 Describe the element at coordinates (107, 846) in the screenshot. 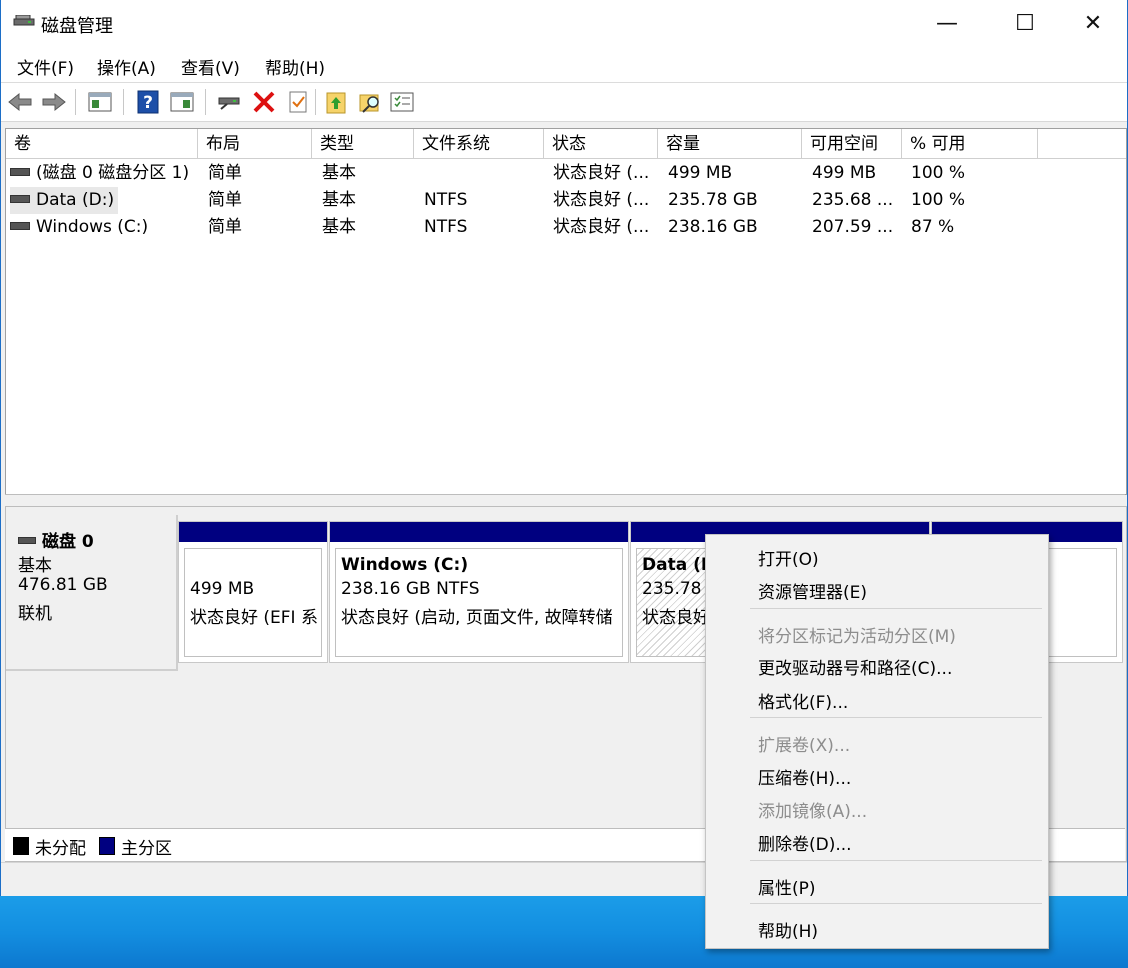

I see `primary-partition-swatch` at that location.